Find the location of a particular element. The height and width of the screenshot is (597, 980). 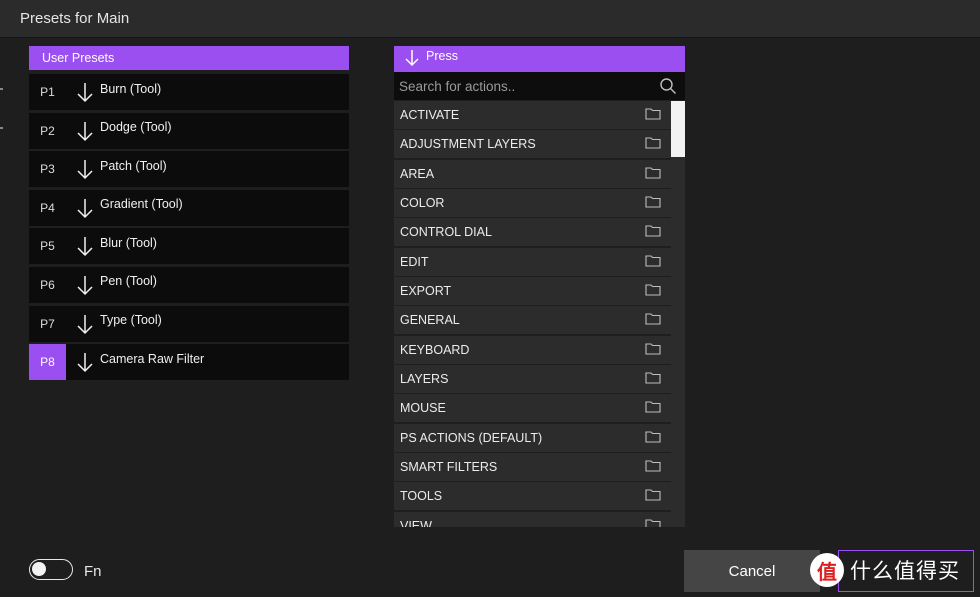

preset-row: P7 Type (Tool) is located at coordinates (189, 323).